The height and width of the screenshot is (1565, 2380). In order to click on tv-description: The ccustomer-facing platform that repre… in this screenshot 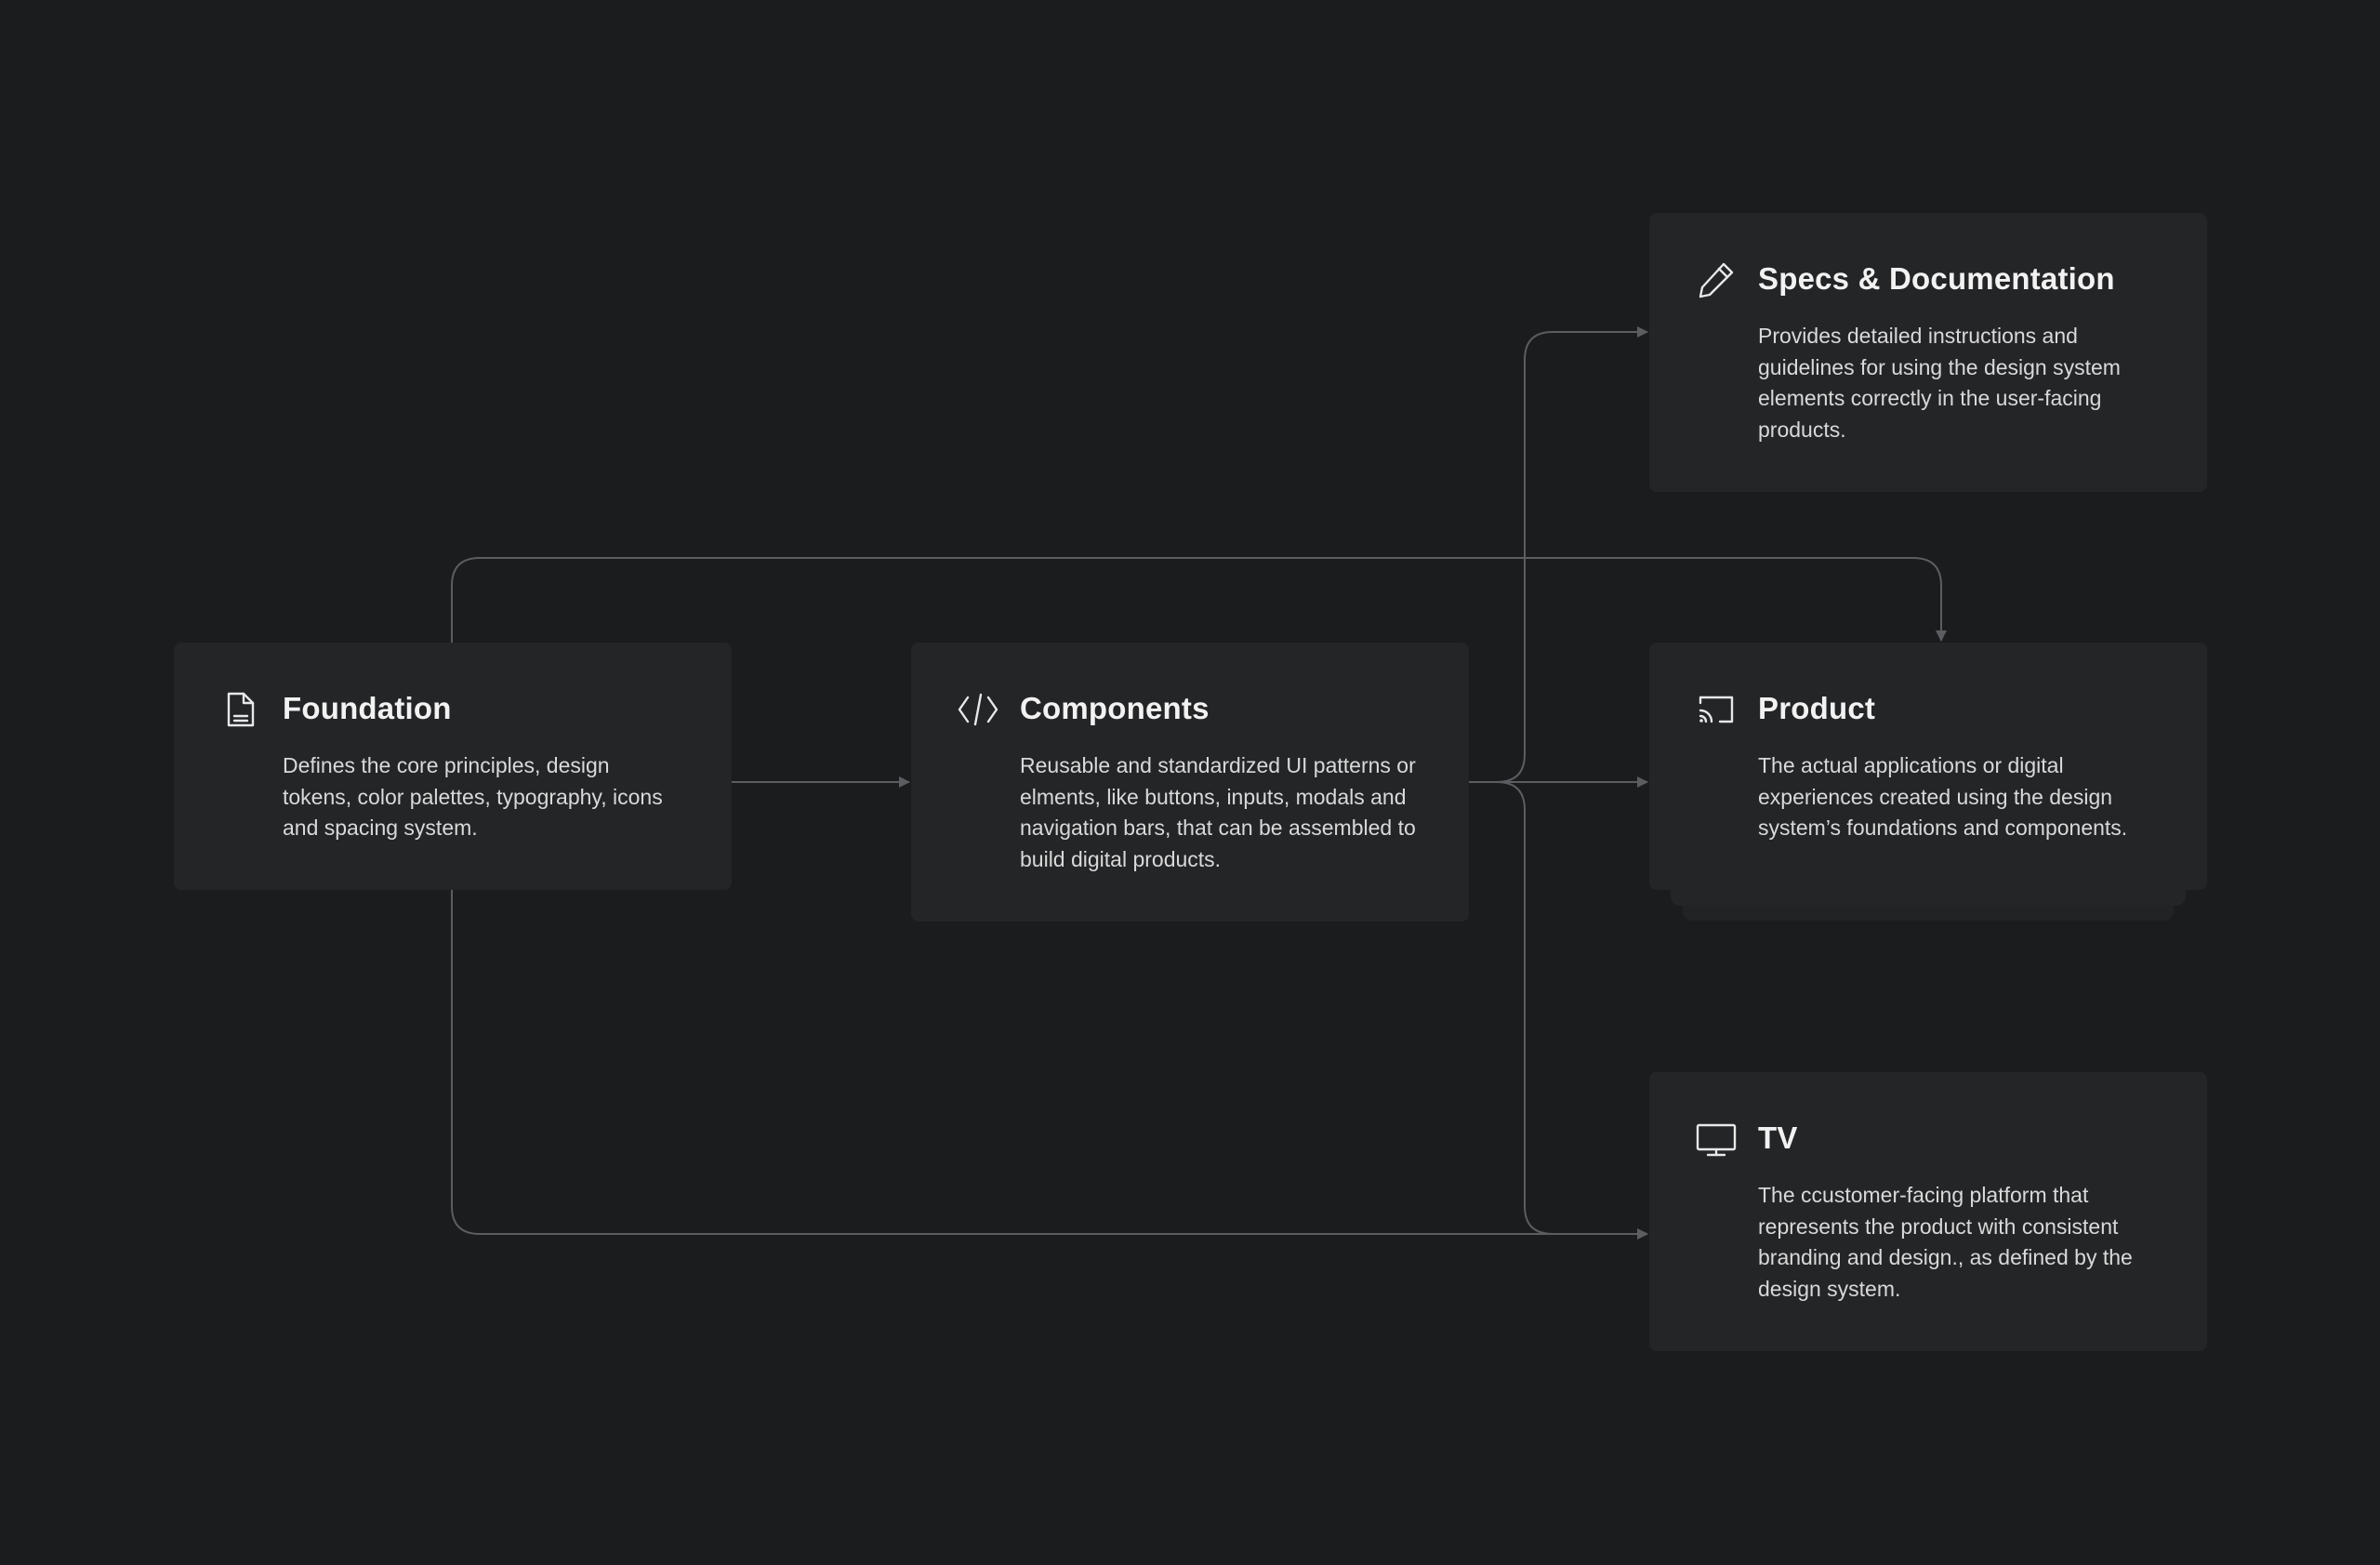, I will do `click(1945, 1242)`.